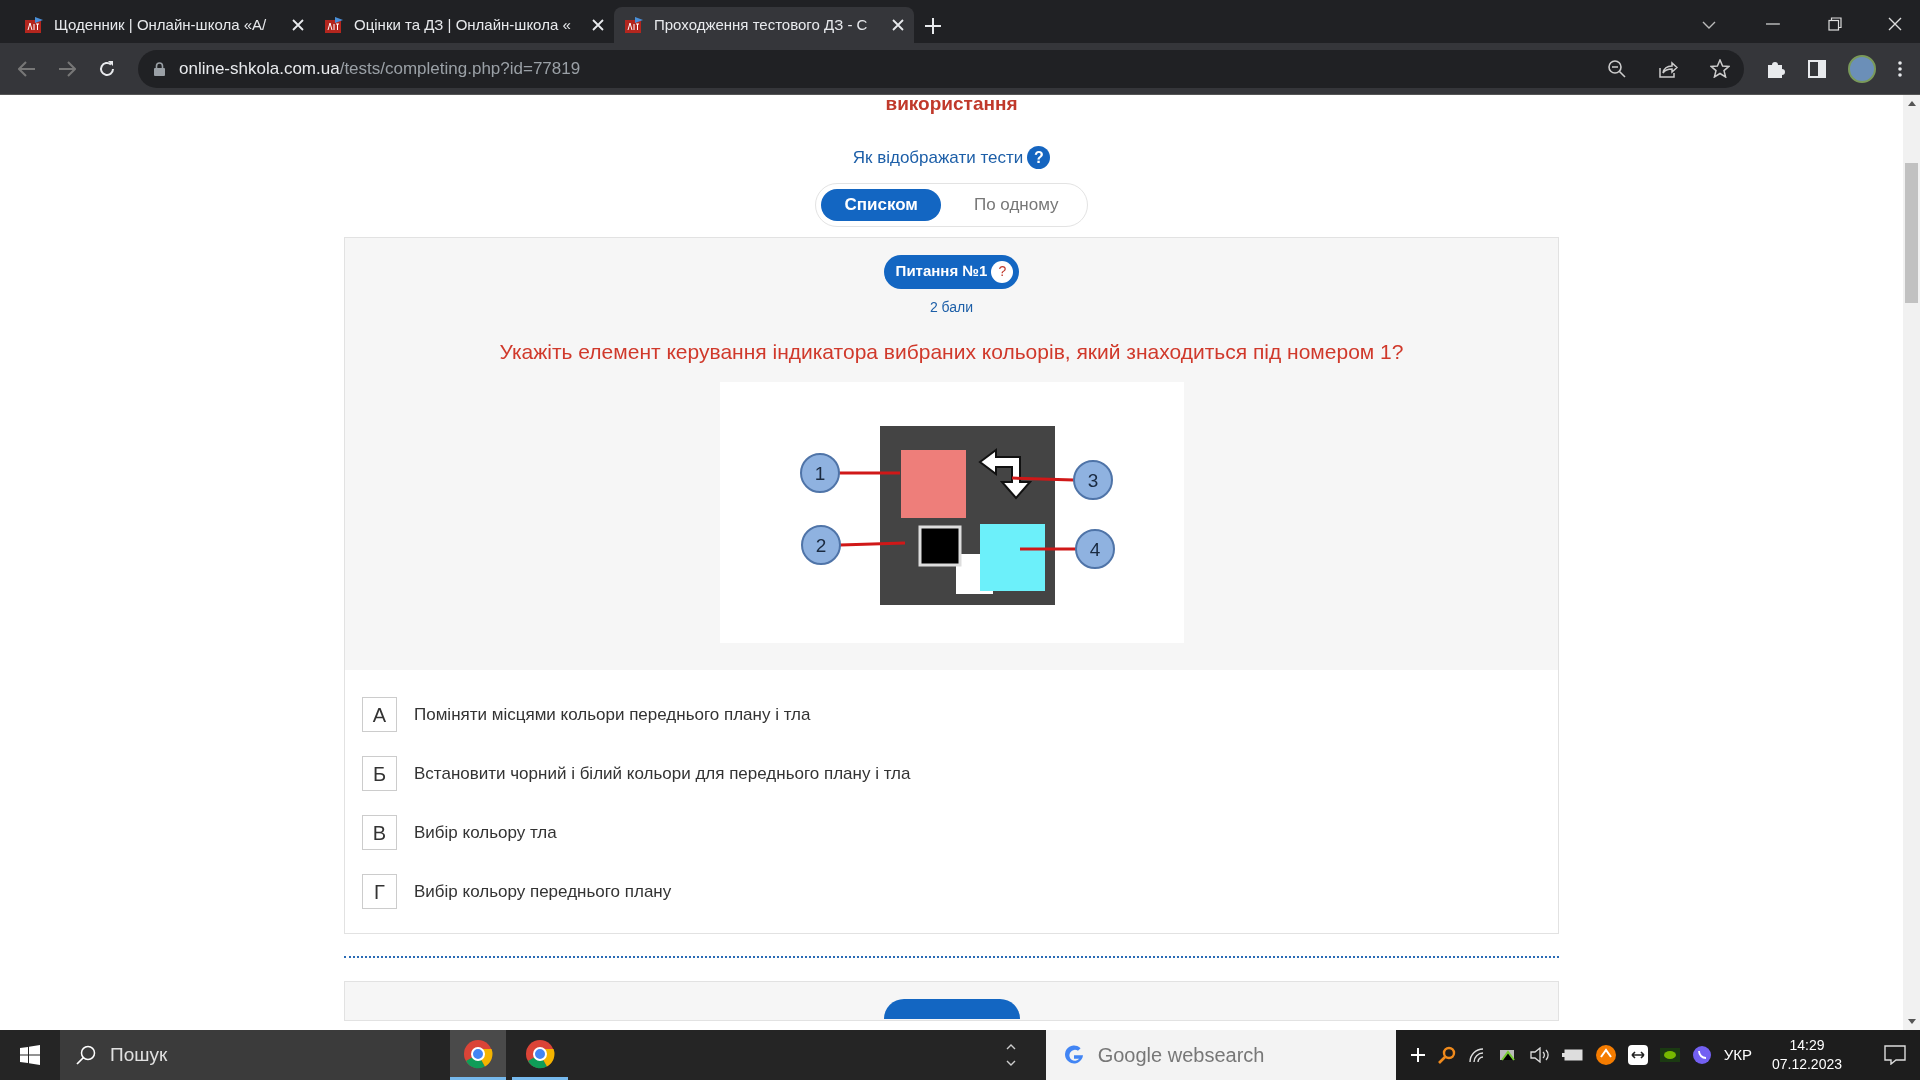 The image size is (1920, 1080). Describe the element at coordinates (1817, 68) in the screenshot. I see `sidebar-icon` at that location.